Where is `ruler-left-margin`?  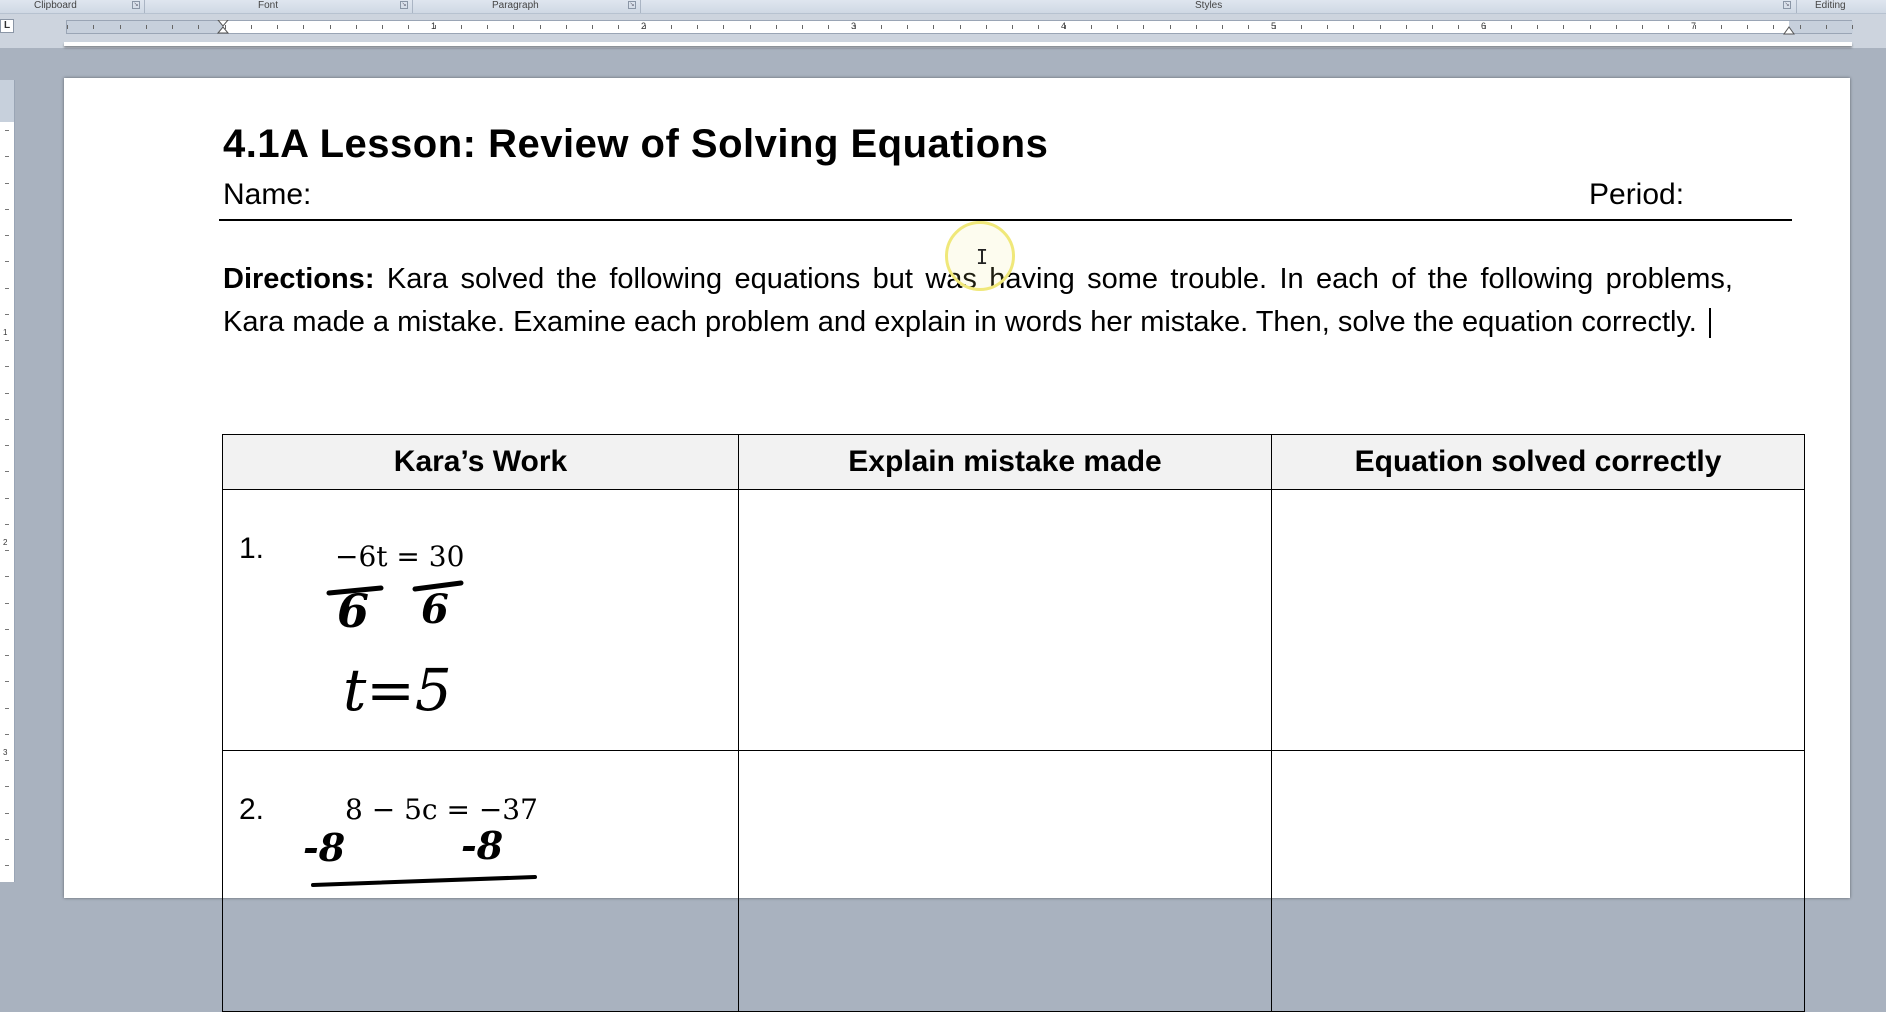
ruler-left-margin is located at coordinates (145, 27).